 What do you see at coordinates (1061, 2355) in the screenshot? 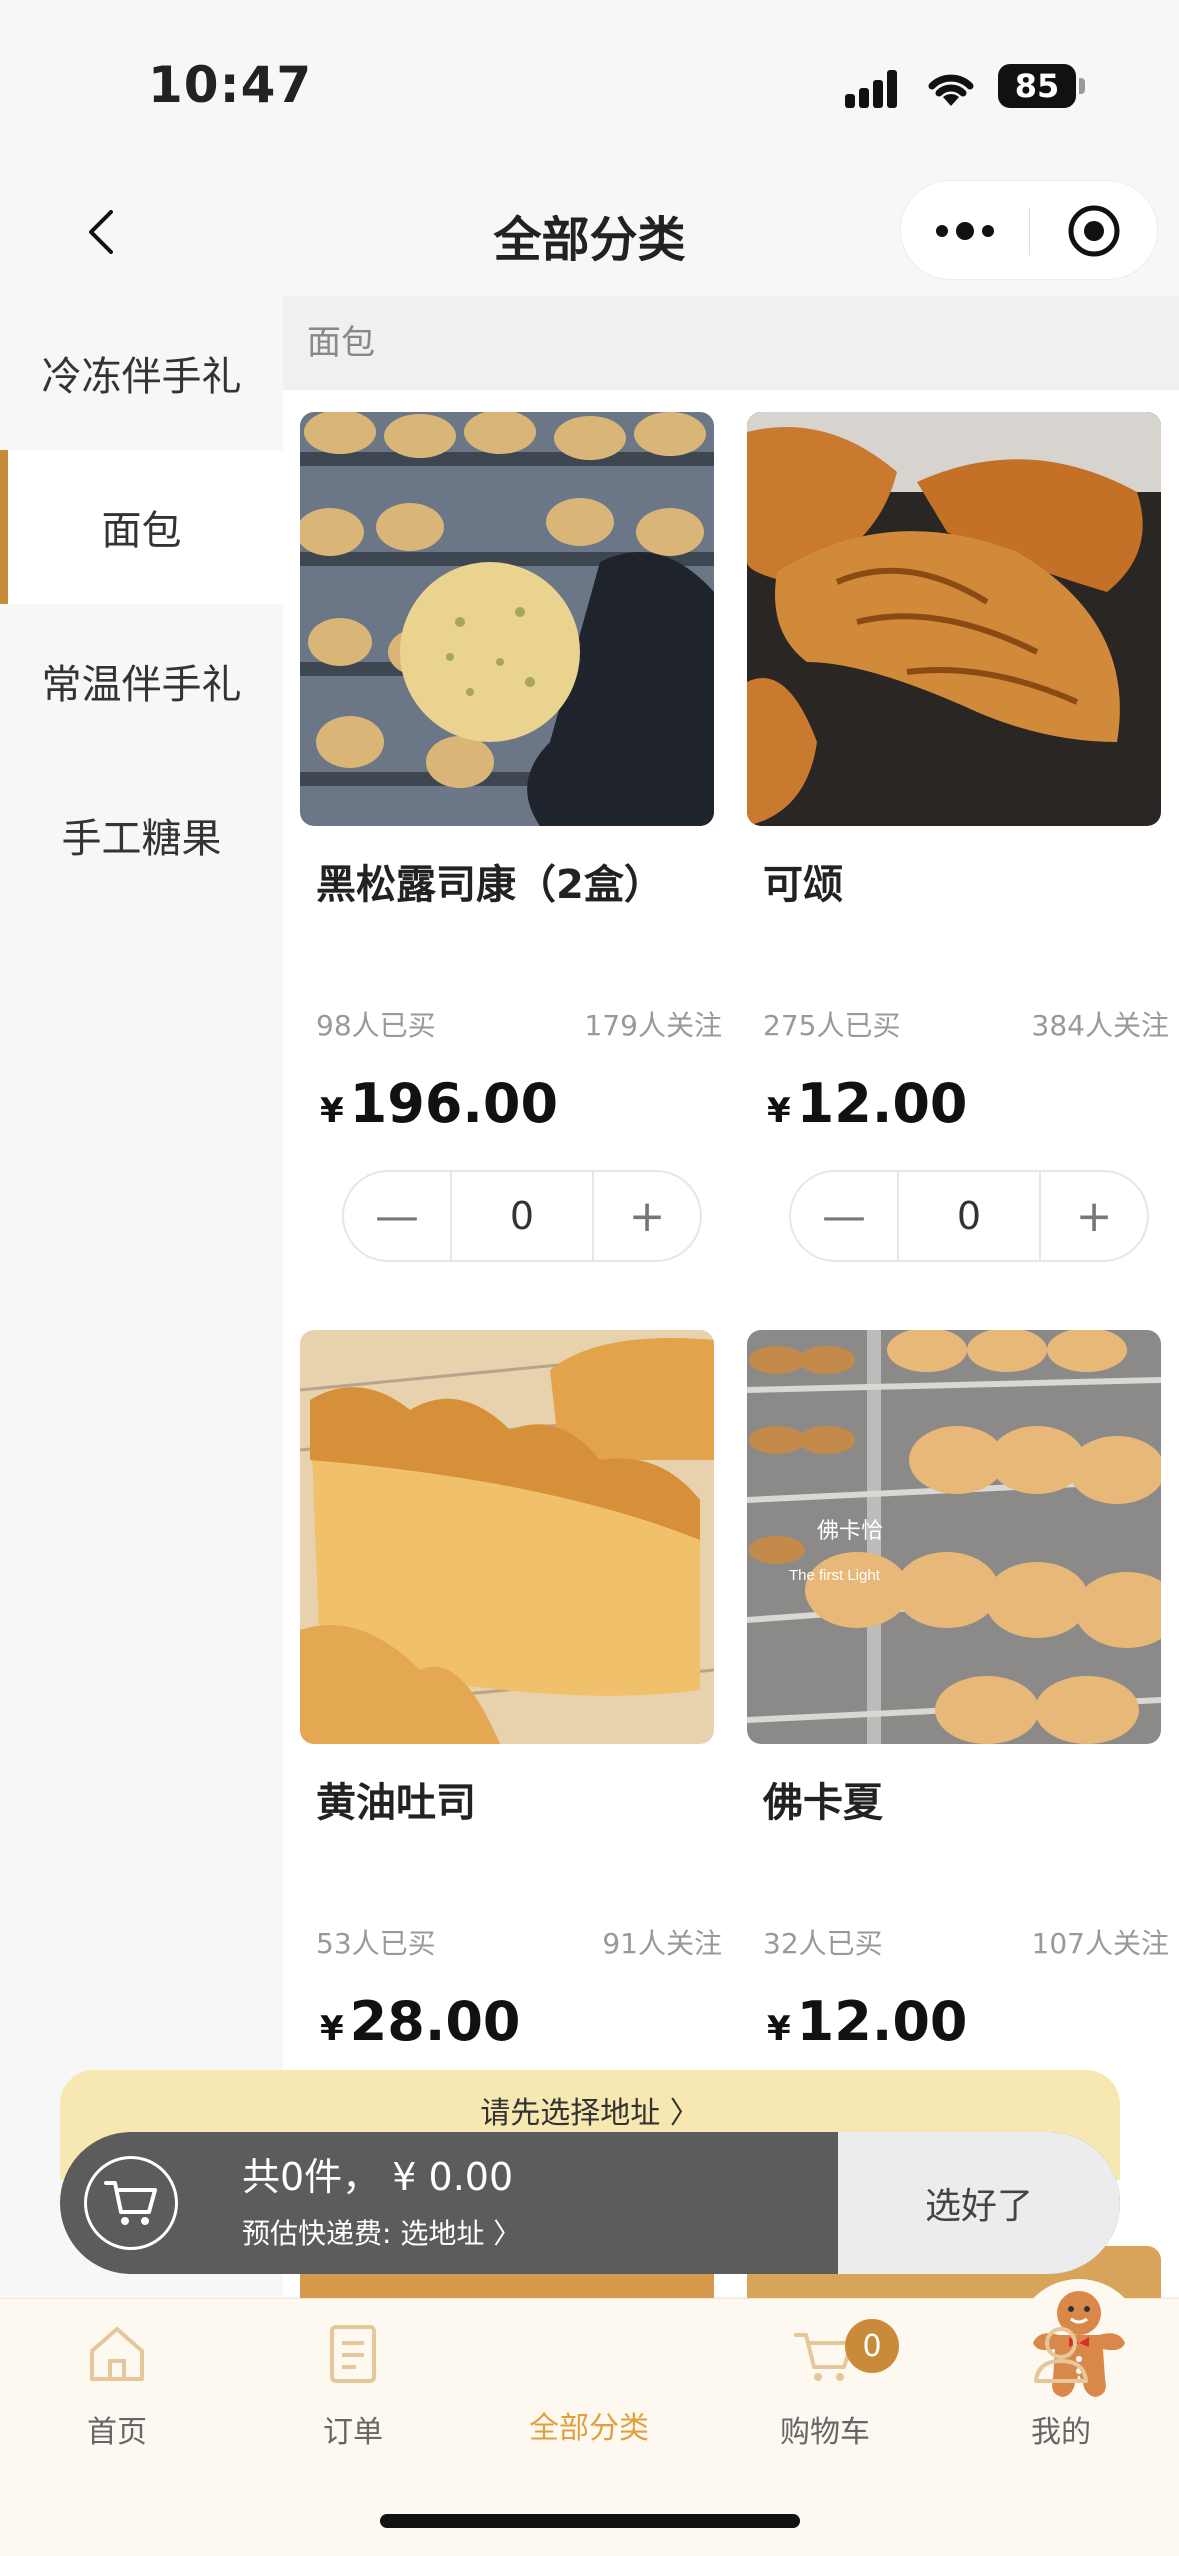
I see `user-icon` at bounding box center [1061, 2355].